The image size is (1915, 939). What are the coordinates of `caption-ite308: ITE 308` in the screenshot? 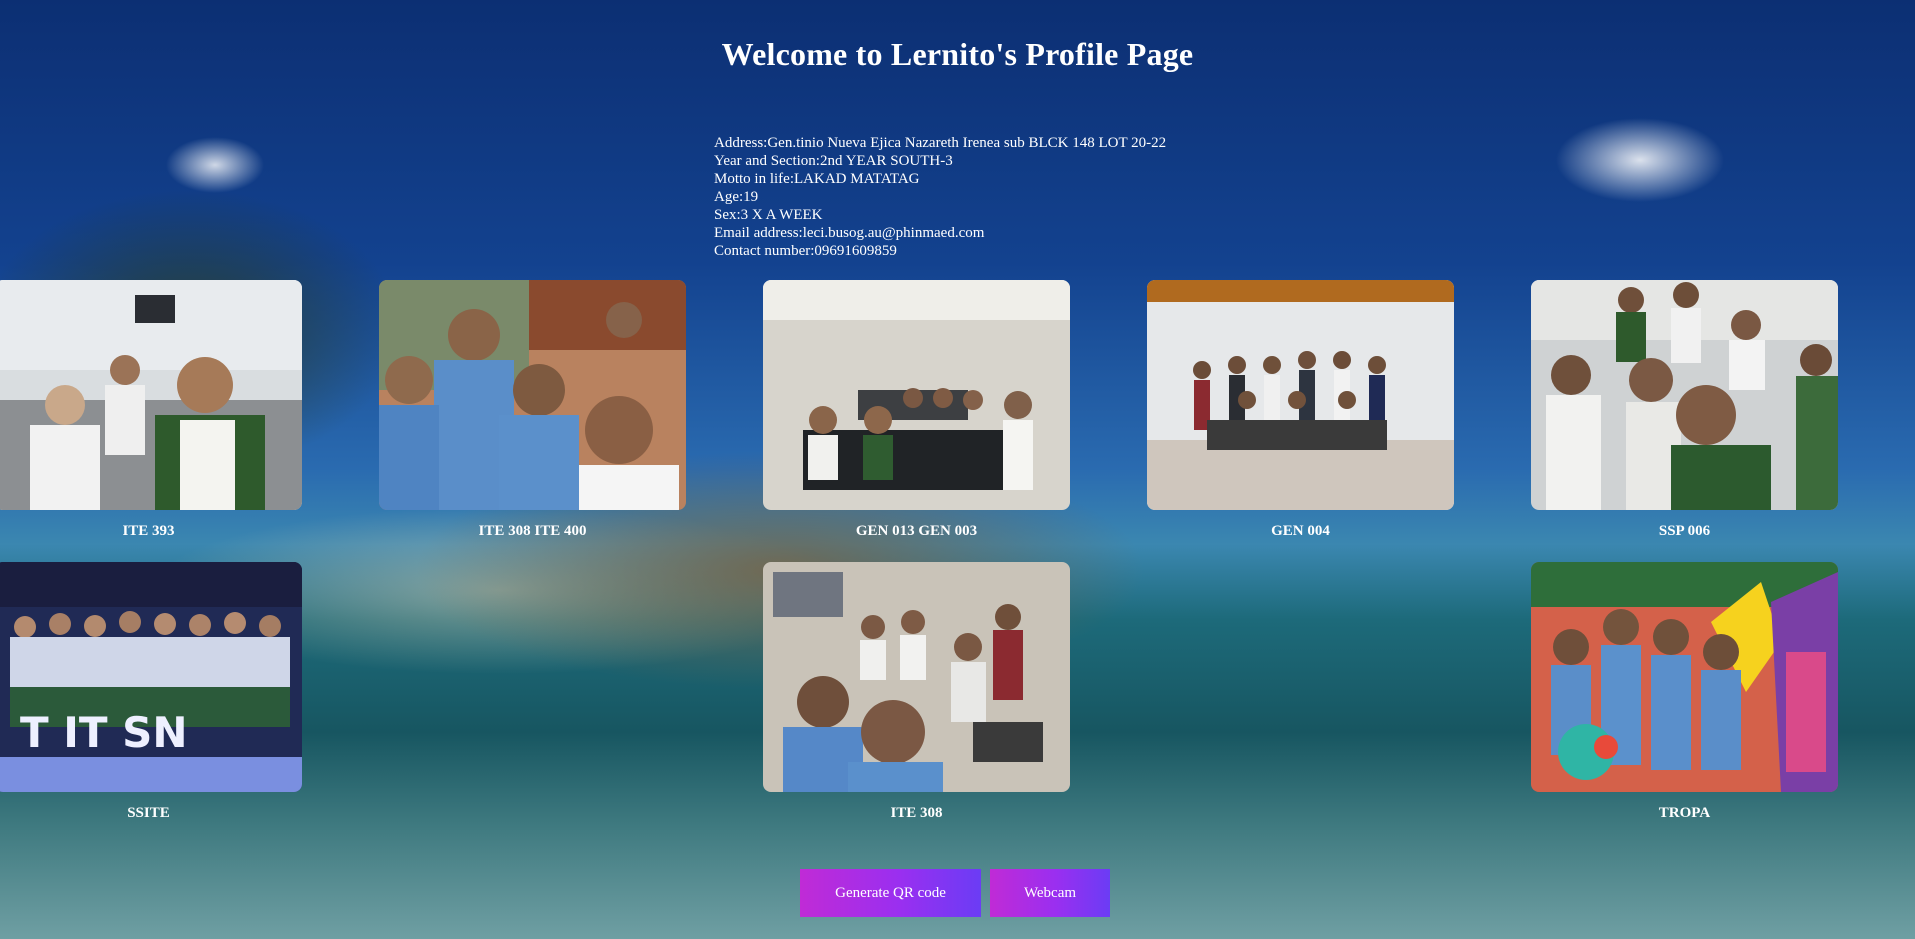 It's located at (916, 813).